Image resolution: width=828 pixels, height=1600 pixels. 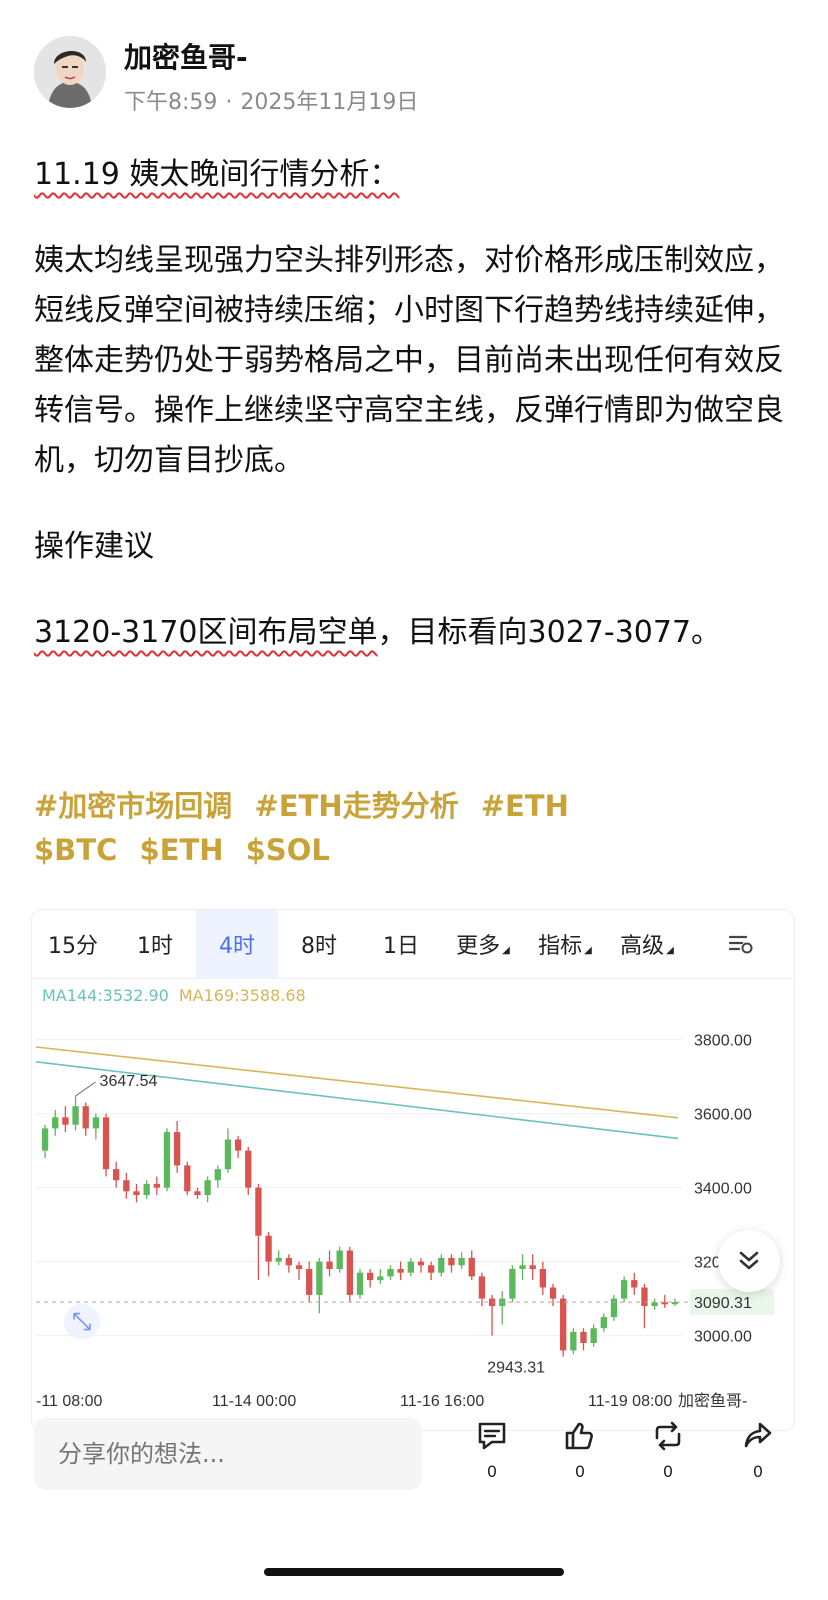 I want to click on suggestion-rest: ，目标看向3027-3077。, so click(x=549, y=632).